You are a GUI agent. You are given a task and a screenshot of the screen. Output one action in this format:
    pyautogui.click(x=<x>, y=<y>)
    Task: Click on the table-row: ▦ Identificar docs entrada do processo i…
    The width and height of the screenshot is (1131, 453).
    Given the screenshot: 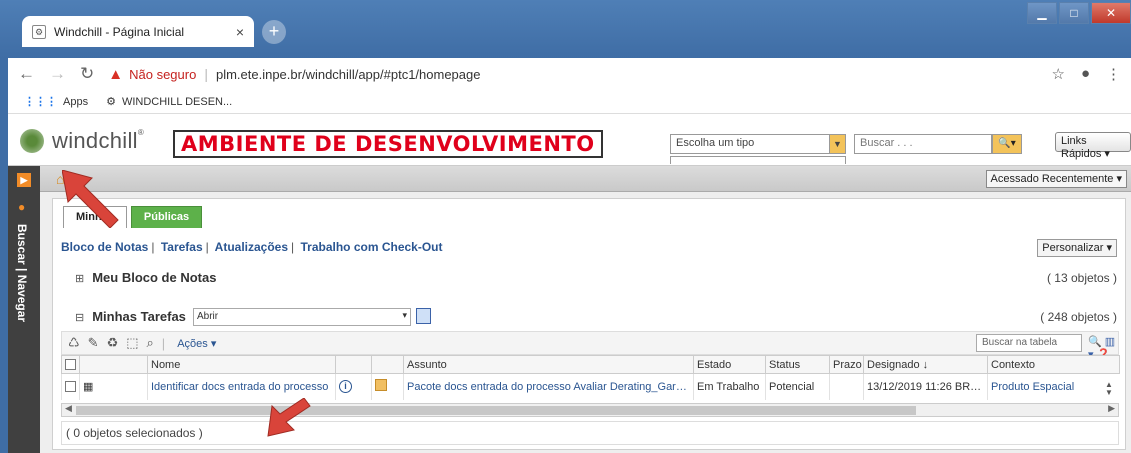 What is the action you would take?
    pyautogui.click(x=590, y=386)
    